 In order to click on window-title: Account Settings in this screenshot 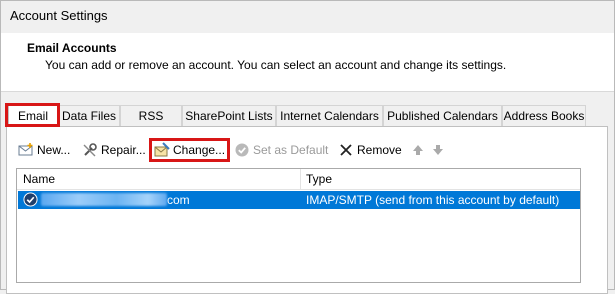, I will do `click(59, 15)`.